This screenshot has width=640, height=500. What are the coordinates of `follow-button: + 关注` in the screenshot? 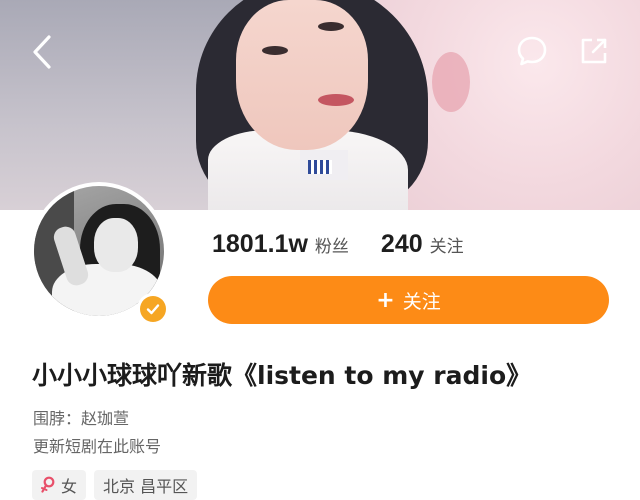 It's located at (408, 300).